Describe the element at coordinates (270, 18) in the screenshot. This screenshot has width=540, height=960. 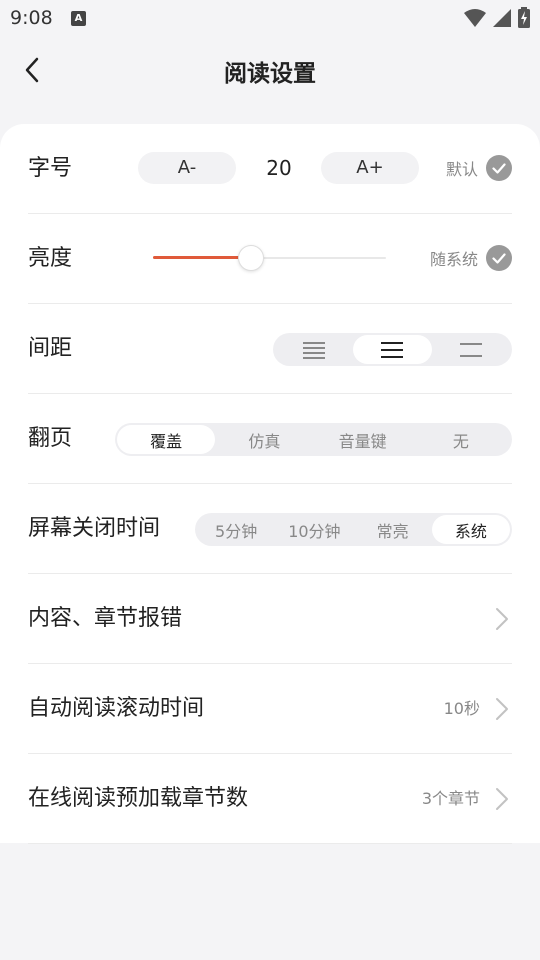
I see `status-bar: 9:08 A` at that location.